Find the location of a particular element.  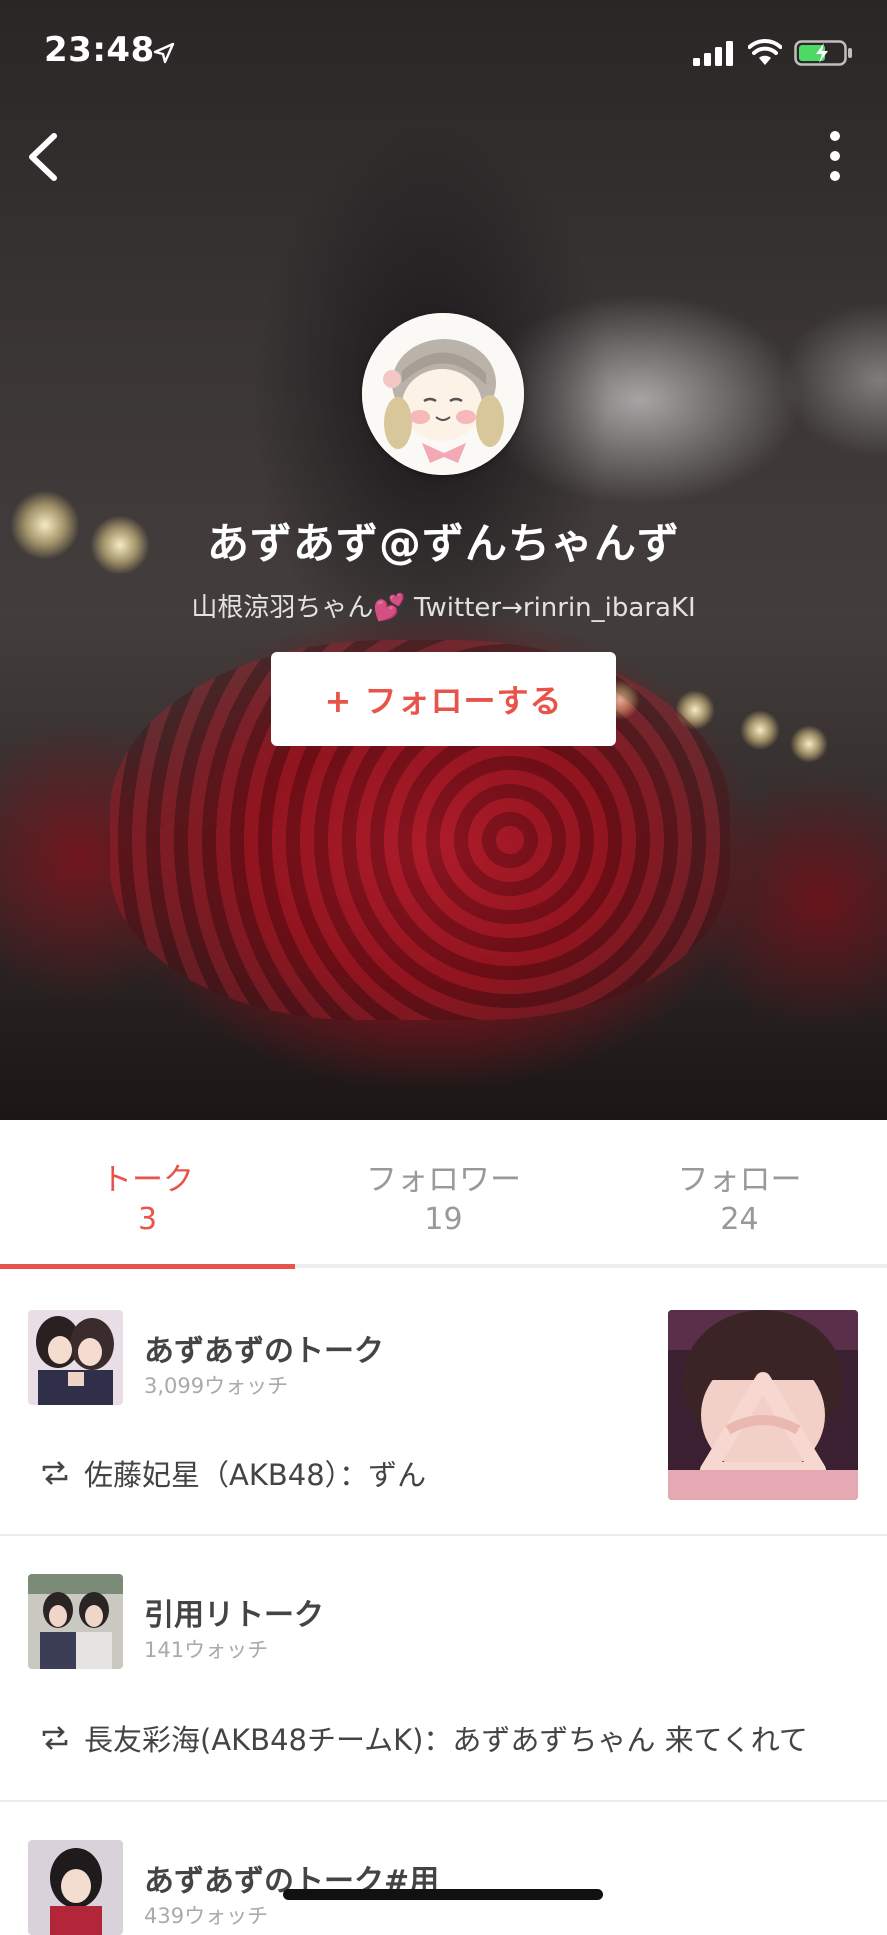

watch-count: 439ウォッチ is located at coordinates (206, 1916).